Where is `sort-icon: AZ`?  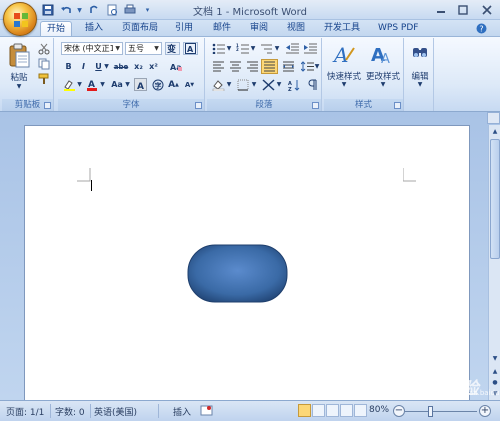 sort-icon: AZ is located at coordinates (294, 84).